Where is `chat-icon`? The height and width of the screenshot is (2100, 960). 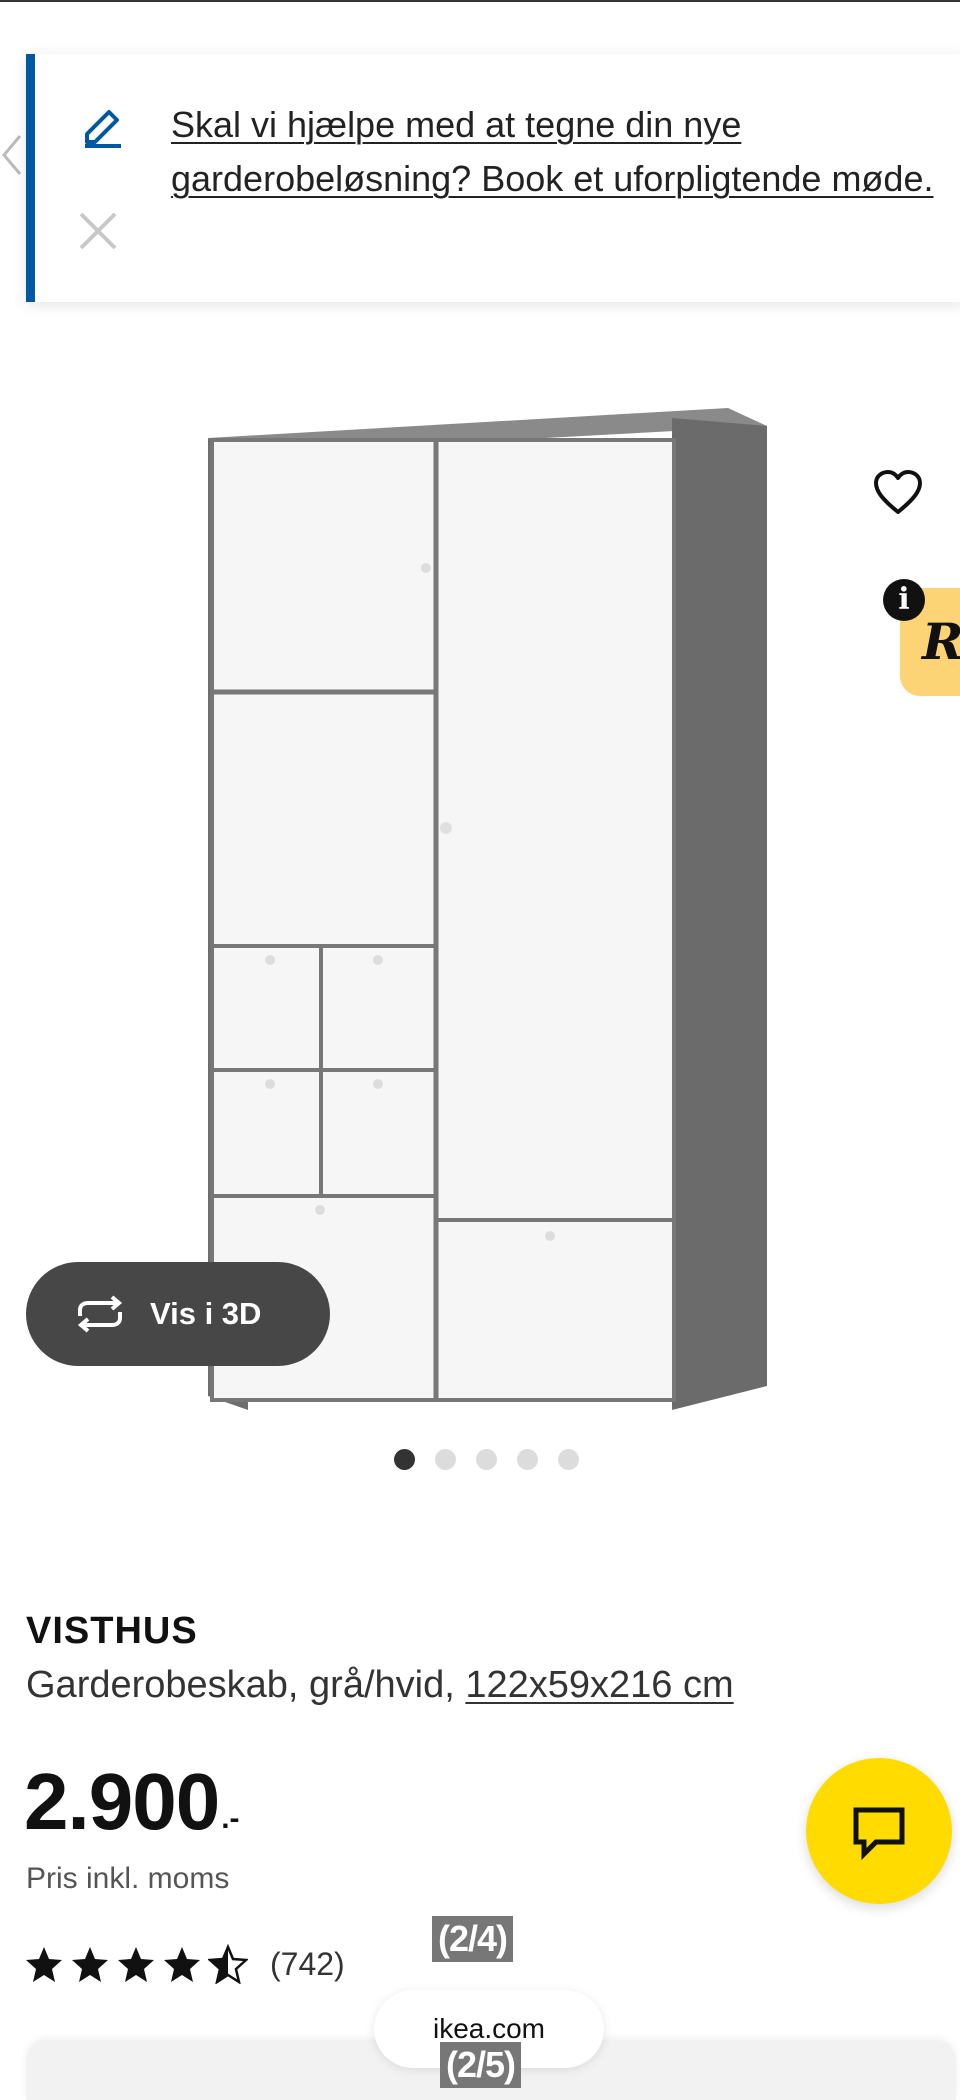 chat-icon is located at coordinates (879, 1833).